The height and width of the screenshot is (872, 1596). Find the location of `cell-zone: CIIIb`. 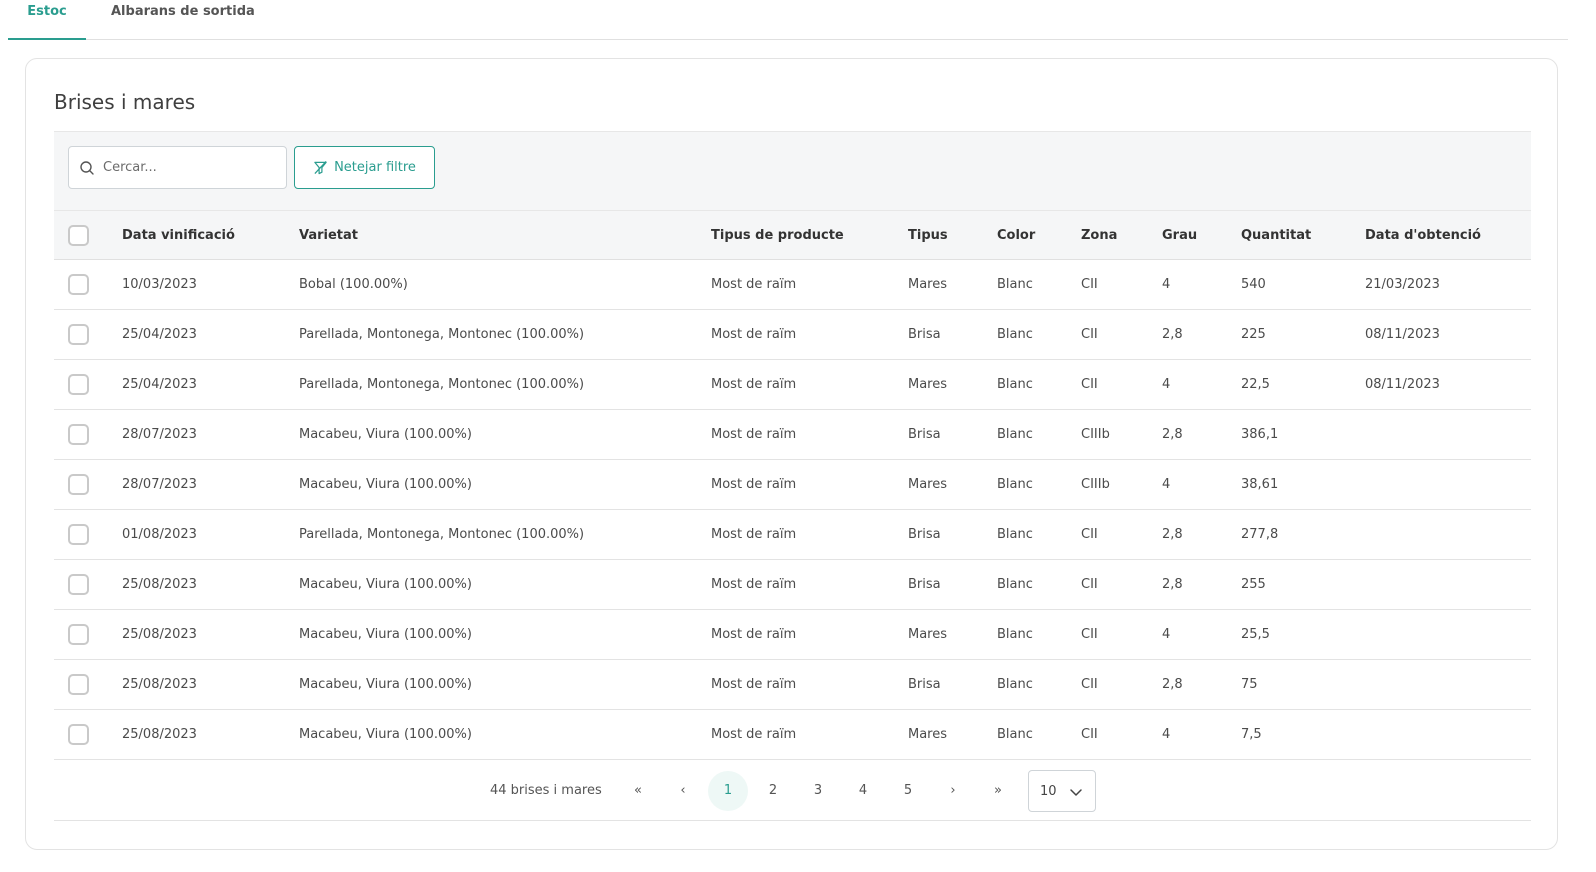

cell-zone: CIIIb is located at coordinates (1095, 484).